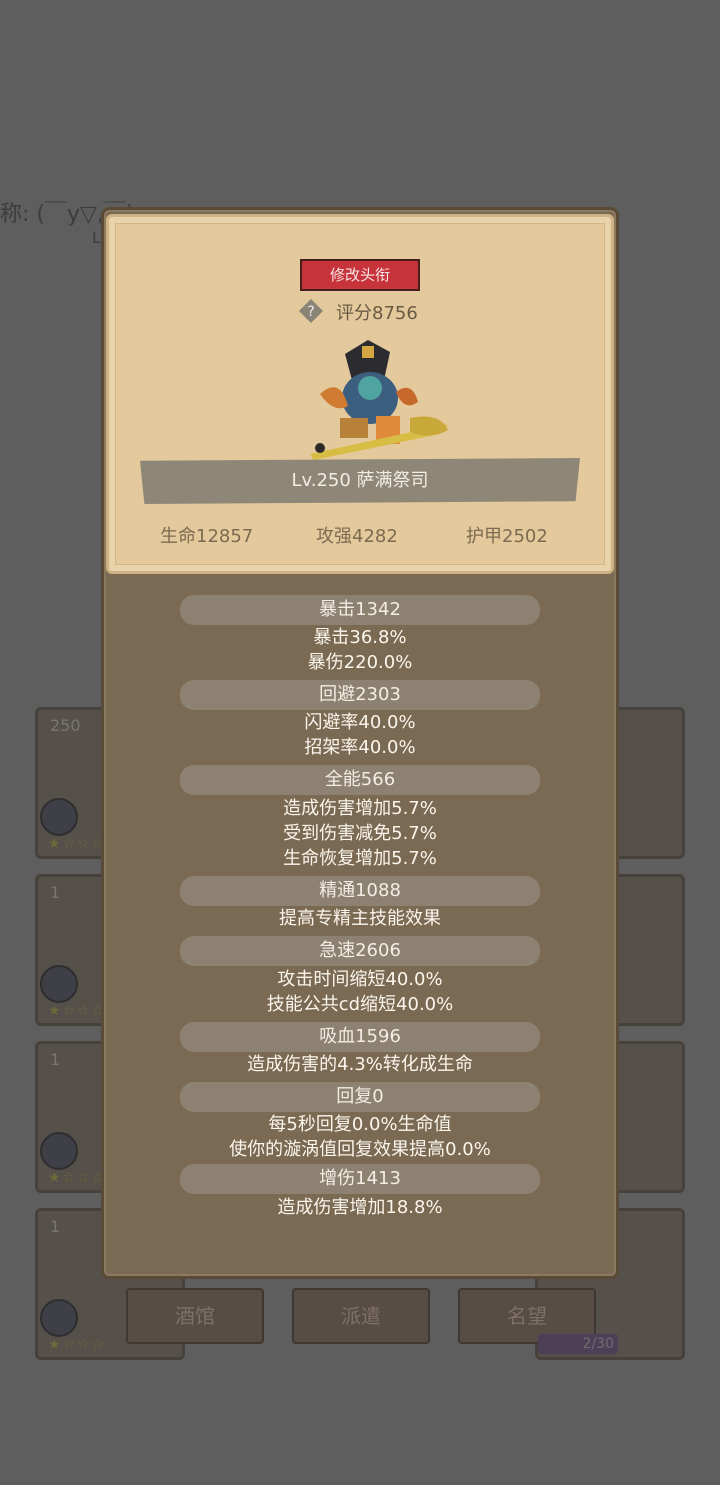 The width and height of the screenshot is (720, 1485). Describe the element at coordinates (360, 275) in the screenshot. I see `edit-title-button: 修改头衔` at that location.